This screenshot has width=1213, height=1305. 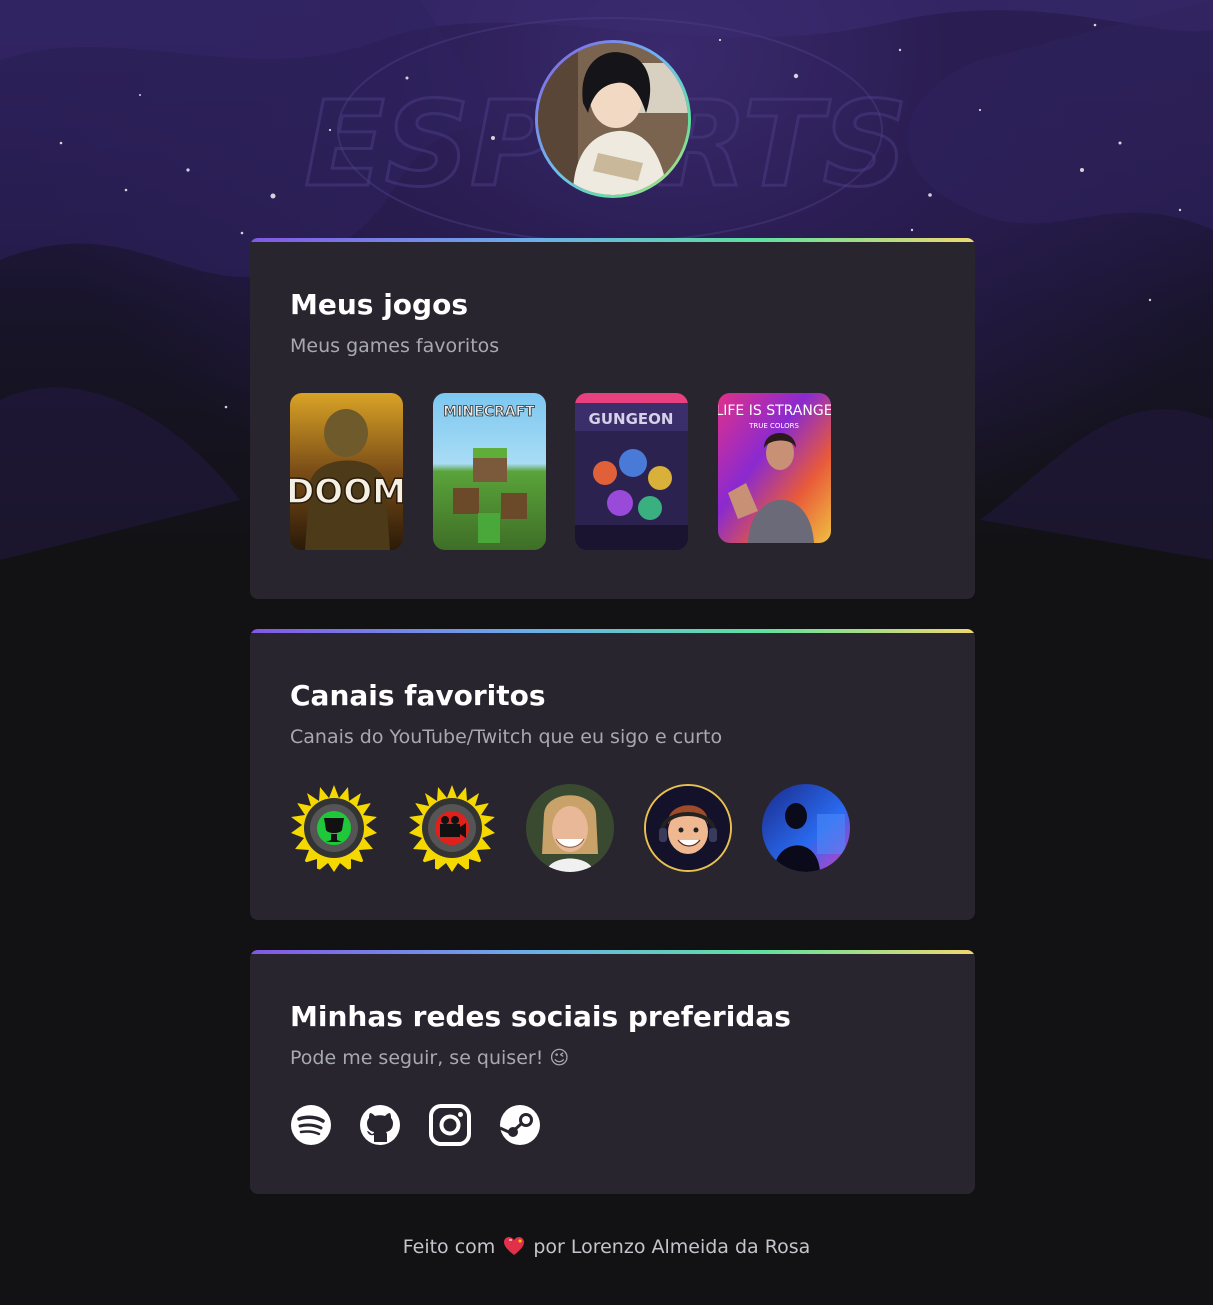 I want to click on steam-icon, so click(x=520, y=1125).